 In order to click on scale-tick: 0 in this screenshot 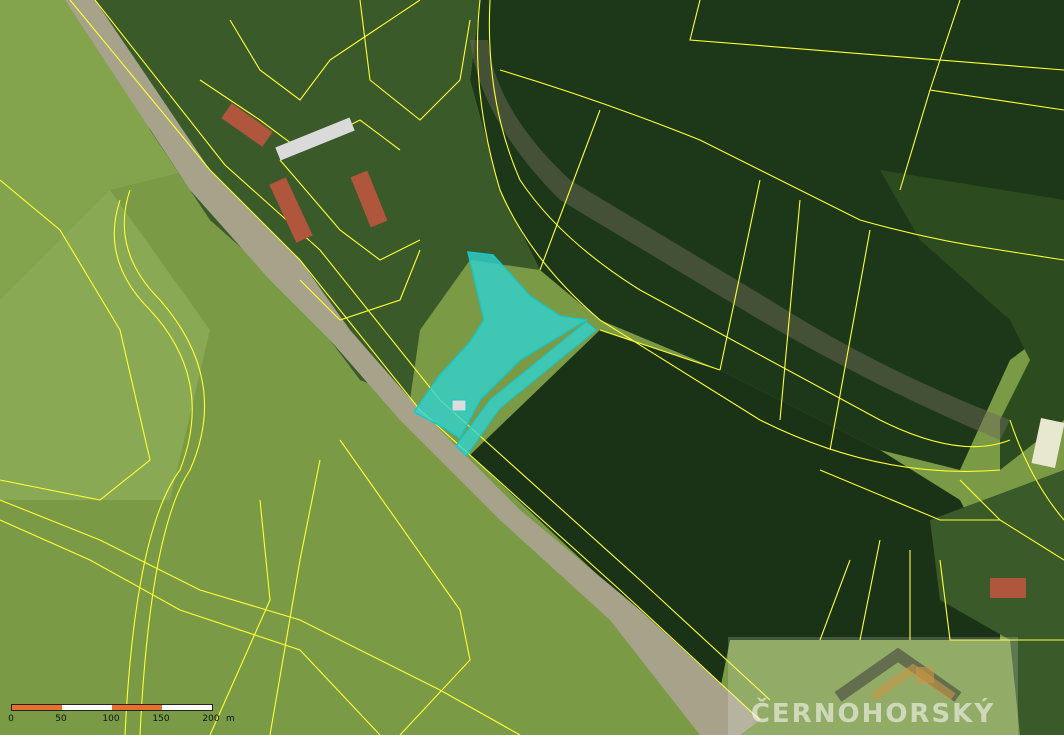, I will do `click(11, 719)`.